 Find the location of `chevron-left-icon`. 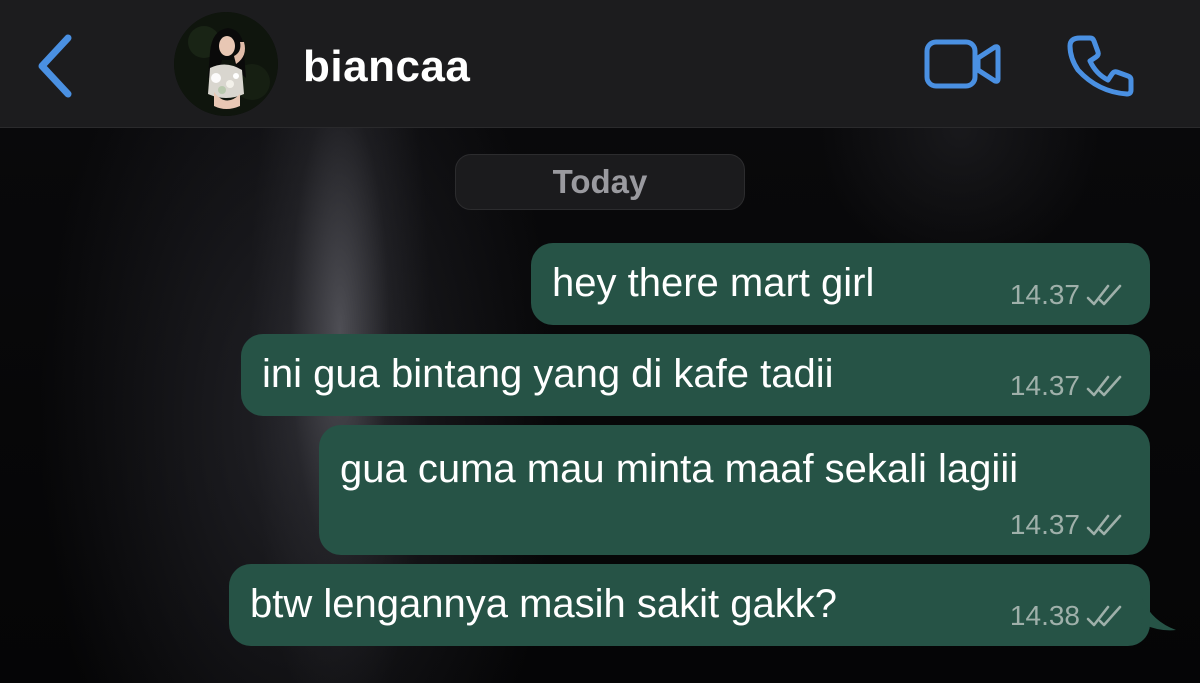

chevron-left-icon is located at coordinates (55, 66).